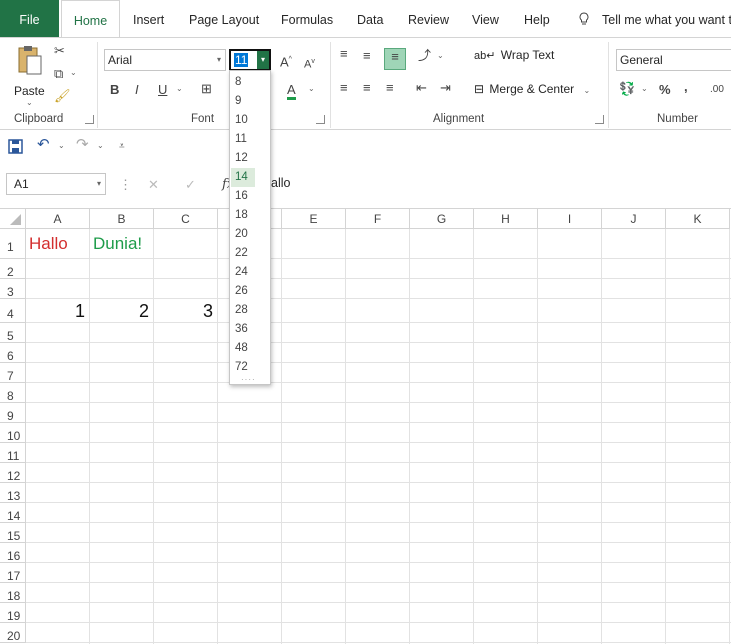 This screenshot has width=731, height=644. Describe the element at coordinates (243, 158) in the screenshot. I see `font-size-option: 12` at that location.